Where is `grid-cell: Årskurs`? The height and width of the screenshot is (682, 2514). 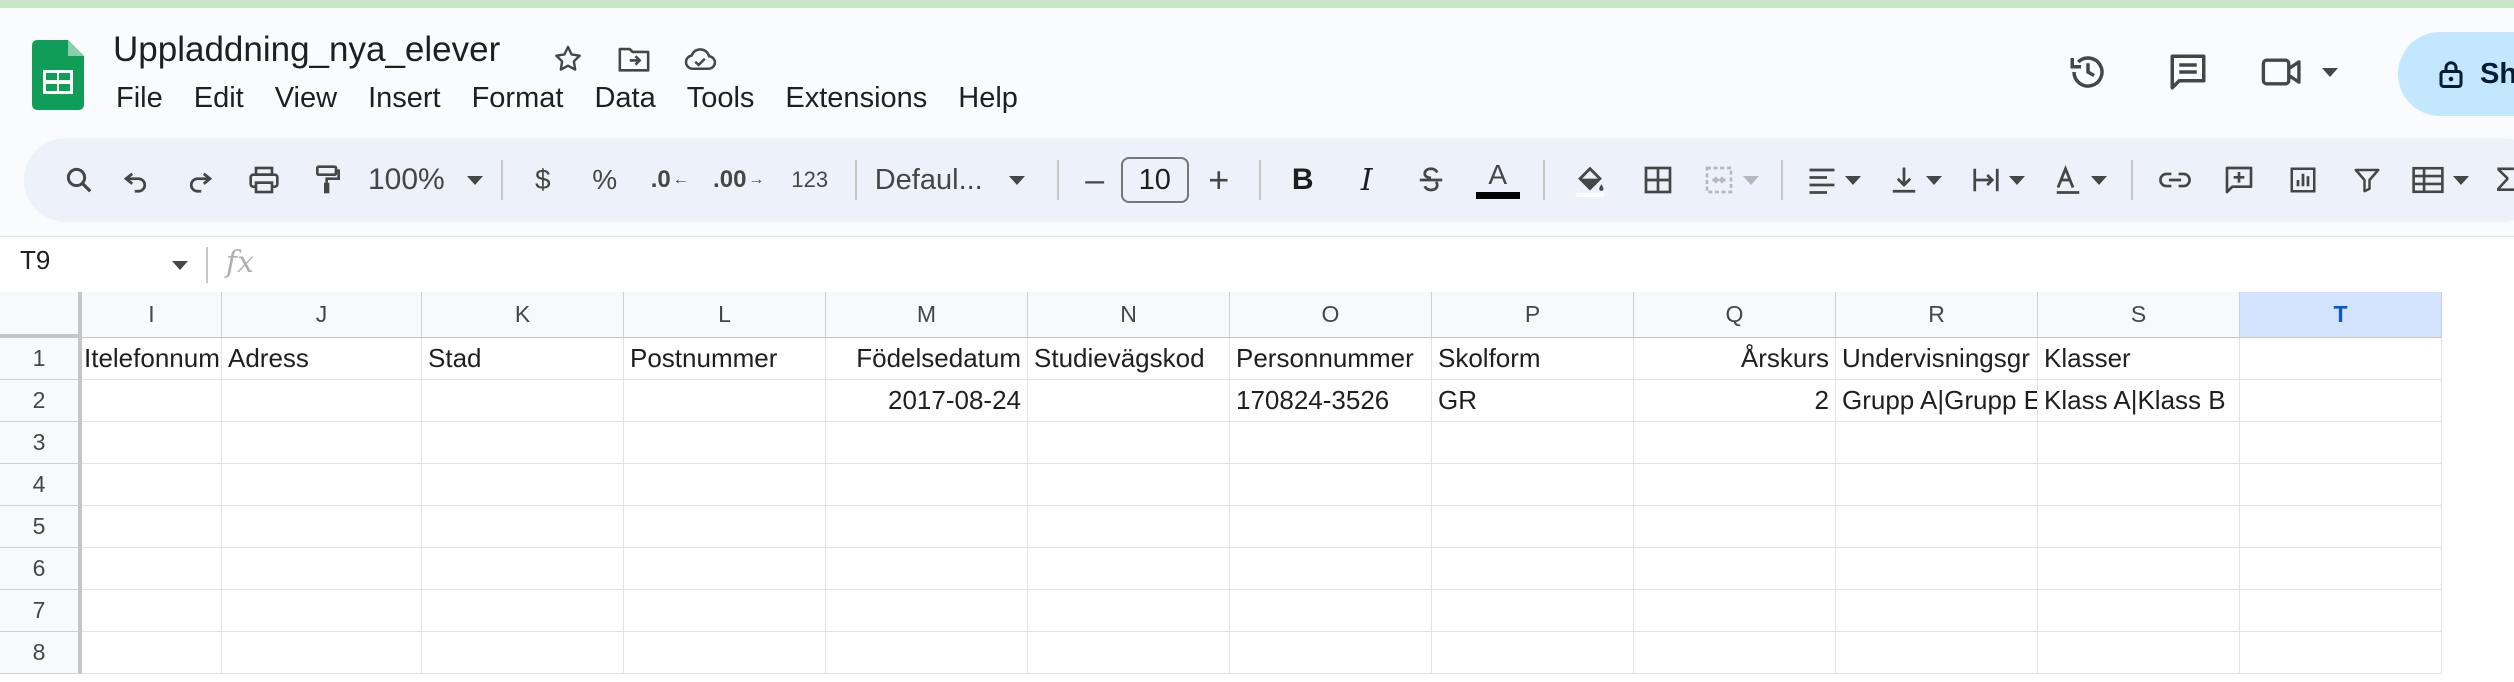 grid-cell: Årskurs is located at coordinates (1735, 359).